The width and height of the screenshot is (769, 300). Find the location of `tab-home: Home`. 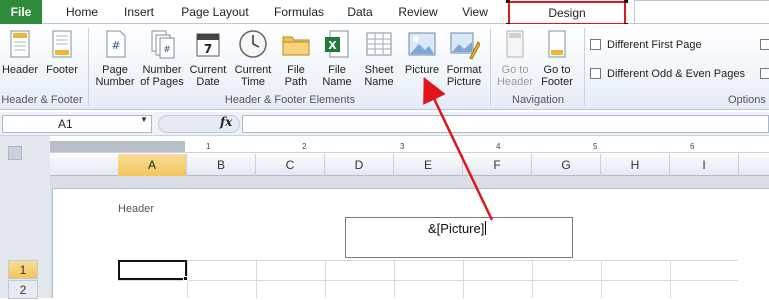

tab-home: Home is located at coordinates (82, 12).